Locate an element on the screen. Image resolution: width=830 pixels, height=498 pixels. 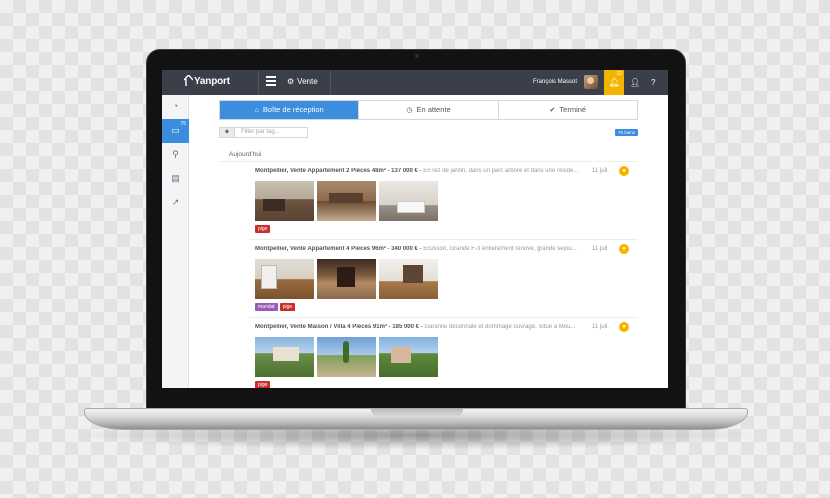
dashboard-icon: ◔ is located at coordinates (175, 106).